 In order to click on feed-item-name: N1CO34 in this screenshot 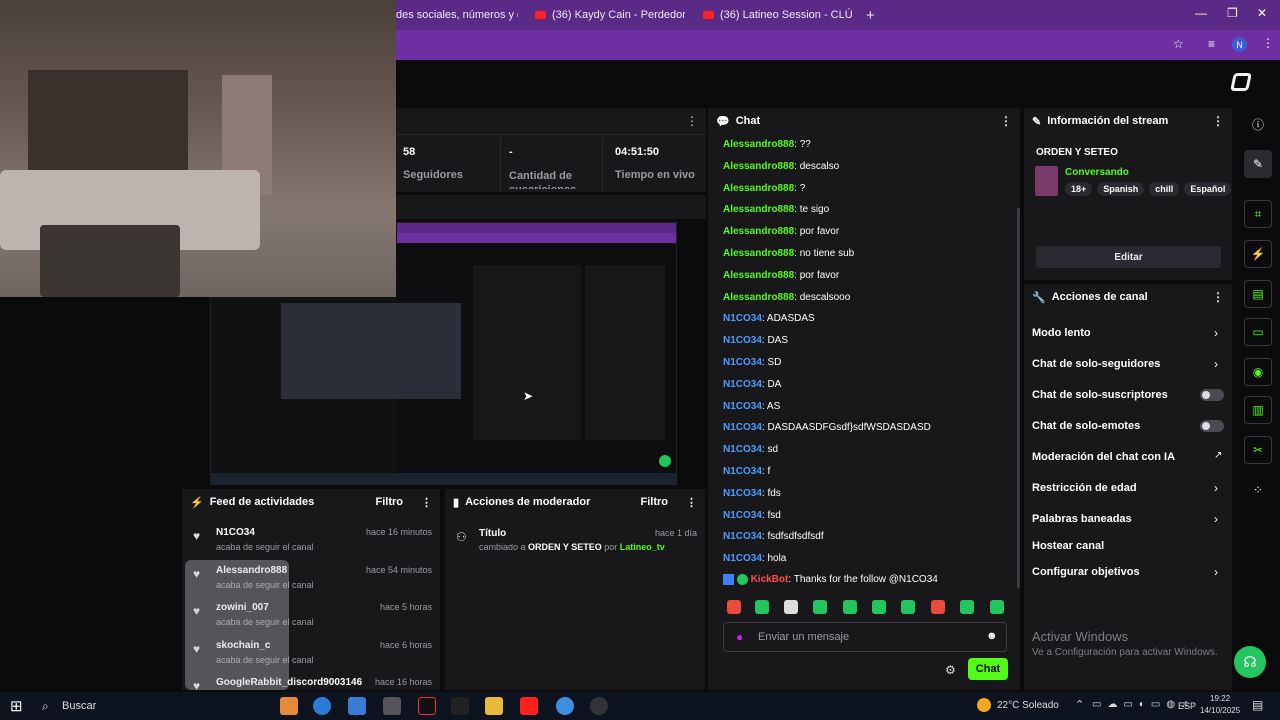, I will do `click(235, 532)`.